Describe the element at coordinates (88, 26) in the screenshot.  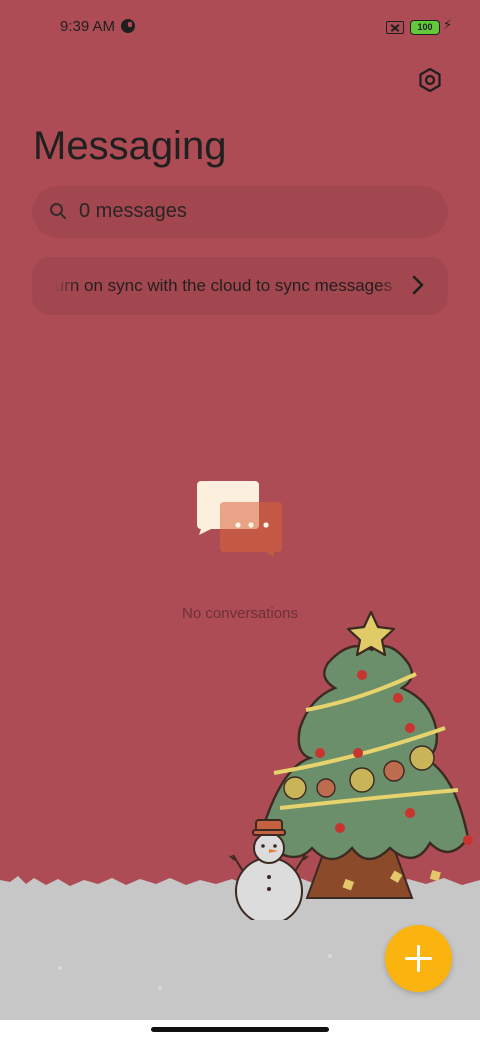
I see `status-time: 9:39 AM` at that location.